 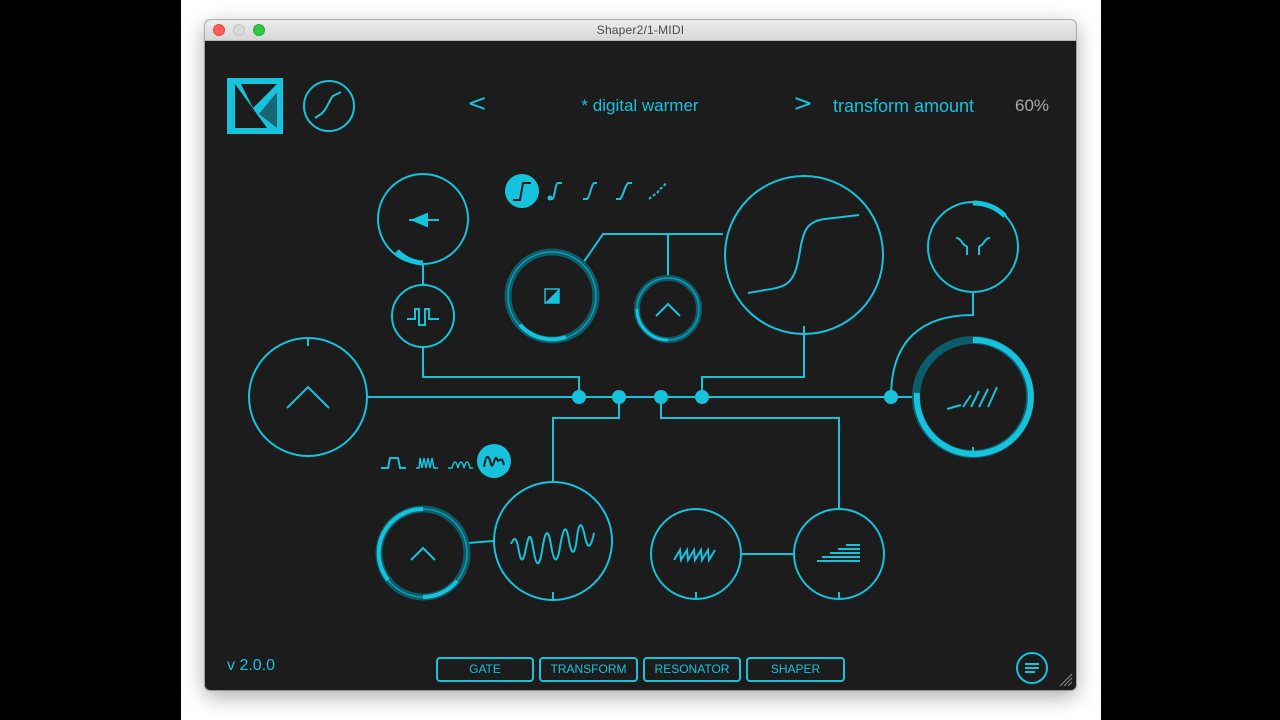 What do you see at coordinates (753, 363) in the screenshot?
I see `connection-shaper` at bounding box center [753, 363].